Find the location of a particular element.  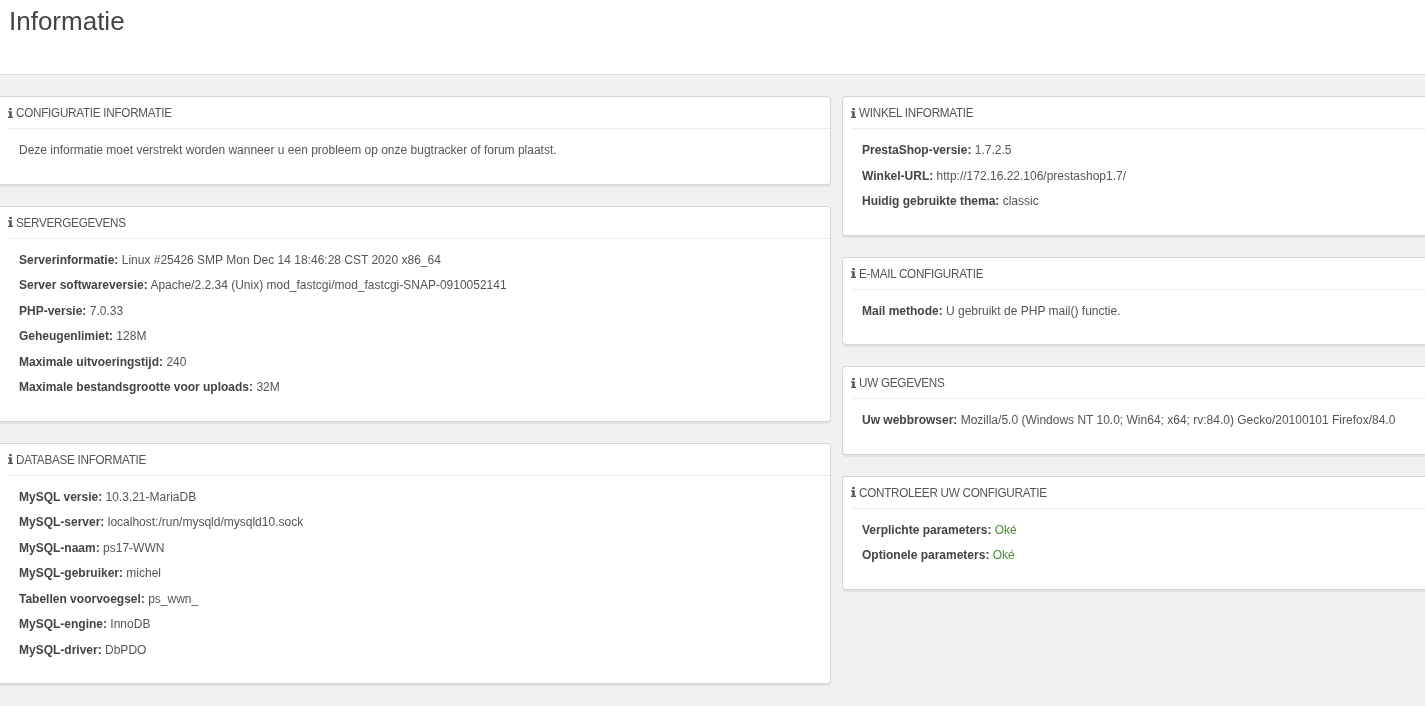

panel-title: WINKEL INFORMATIE is located at coordinates (916, 112).